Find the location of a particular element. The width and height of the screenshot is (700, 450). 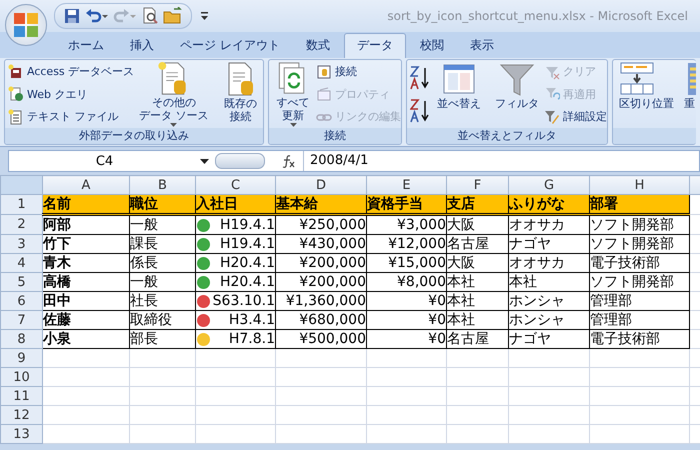

table-cell: 青木 is located at coordinates (86, 263).